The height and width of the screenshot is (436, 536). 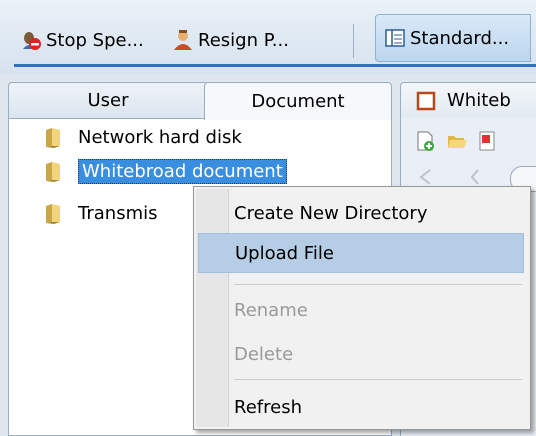 I want to click on tree-item-network-hard-disk: Network hard disk, so click(x=143, y=137).